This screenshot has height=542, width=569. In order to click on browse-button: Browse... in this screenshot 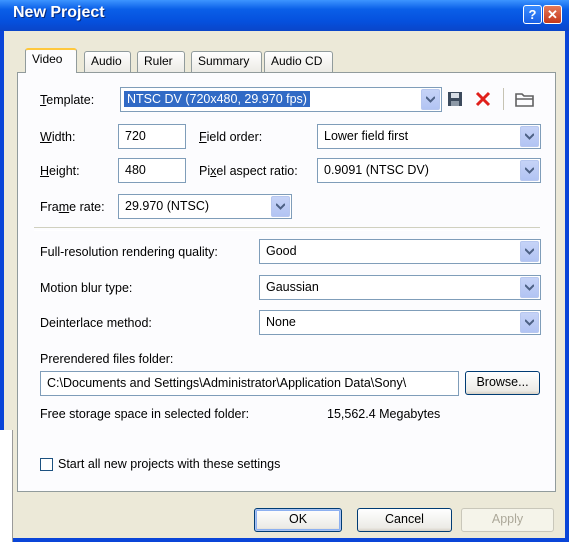, I will do `click(502, 383)`.